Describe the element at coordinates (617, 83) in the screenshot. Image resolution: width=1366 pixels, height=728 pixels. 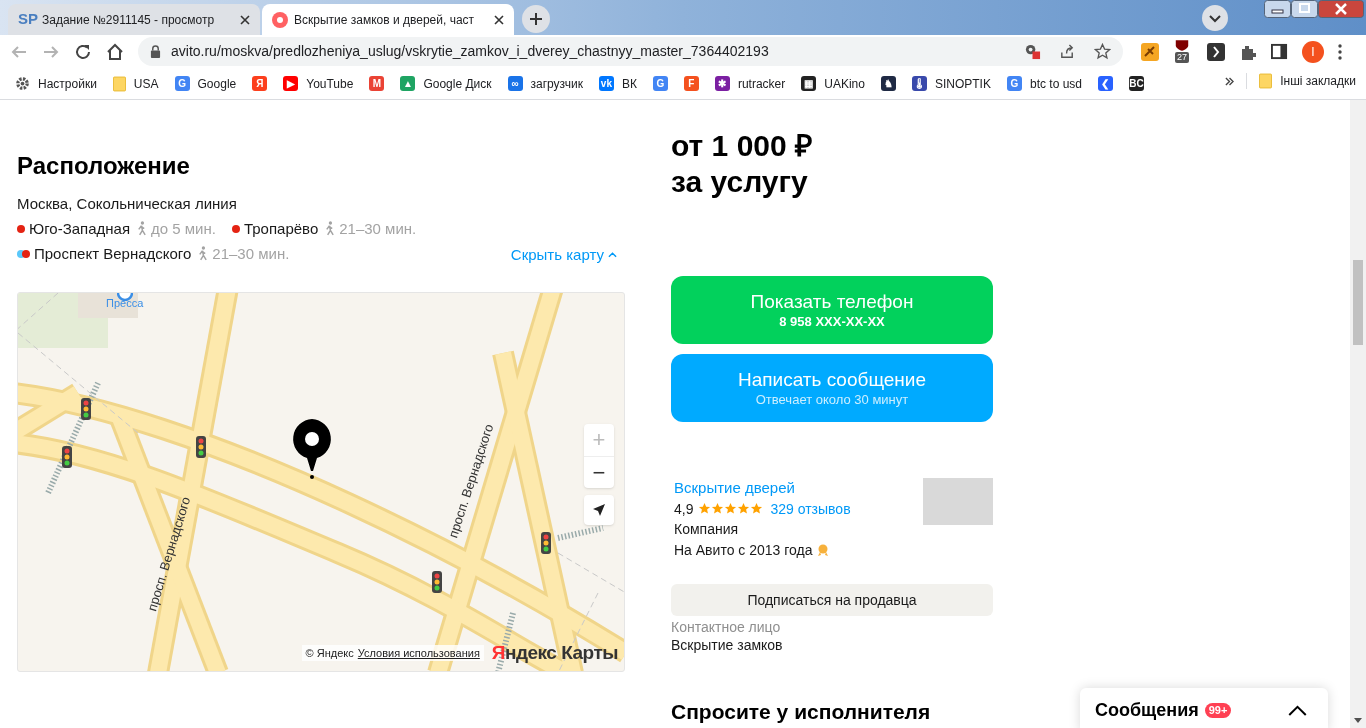
I see `bookmark: vk ВК` at that location.